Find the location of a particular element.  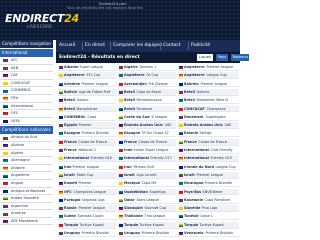

sidebar-section-national: Compétitions nationales is located at coordinates (26, 130).